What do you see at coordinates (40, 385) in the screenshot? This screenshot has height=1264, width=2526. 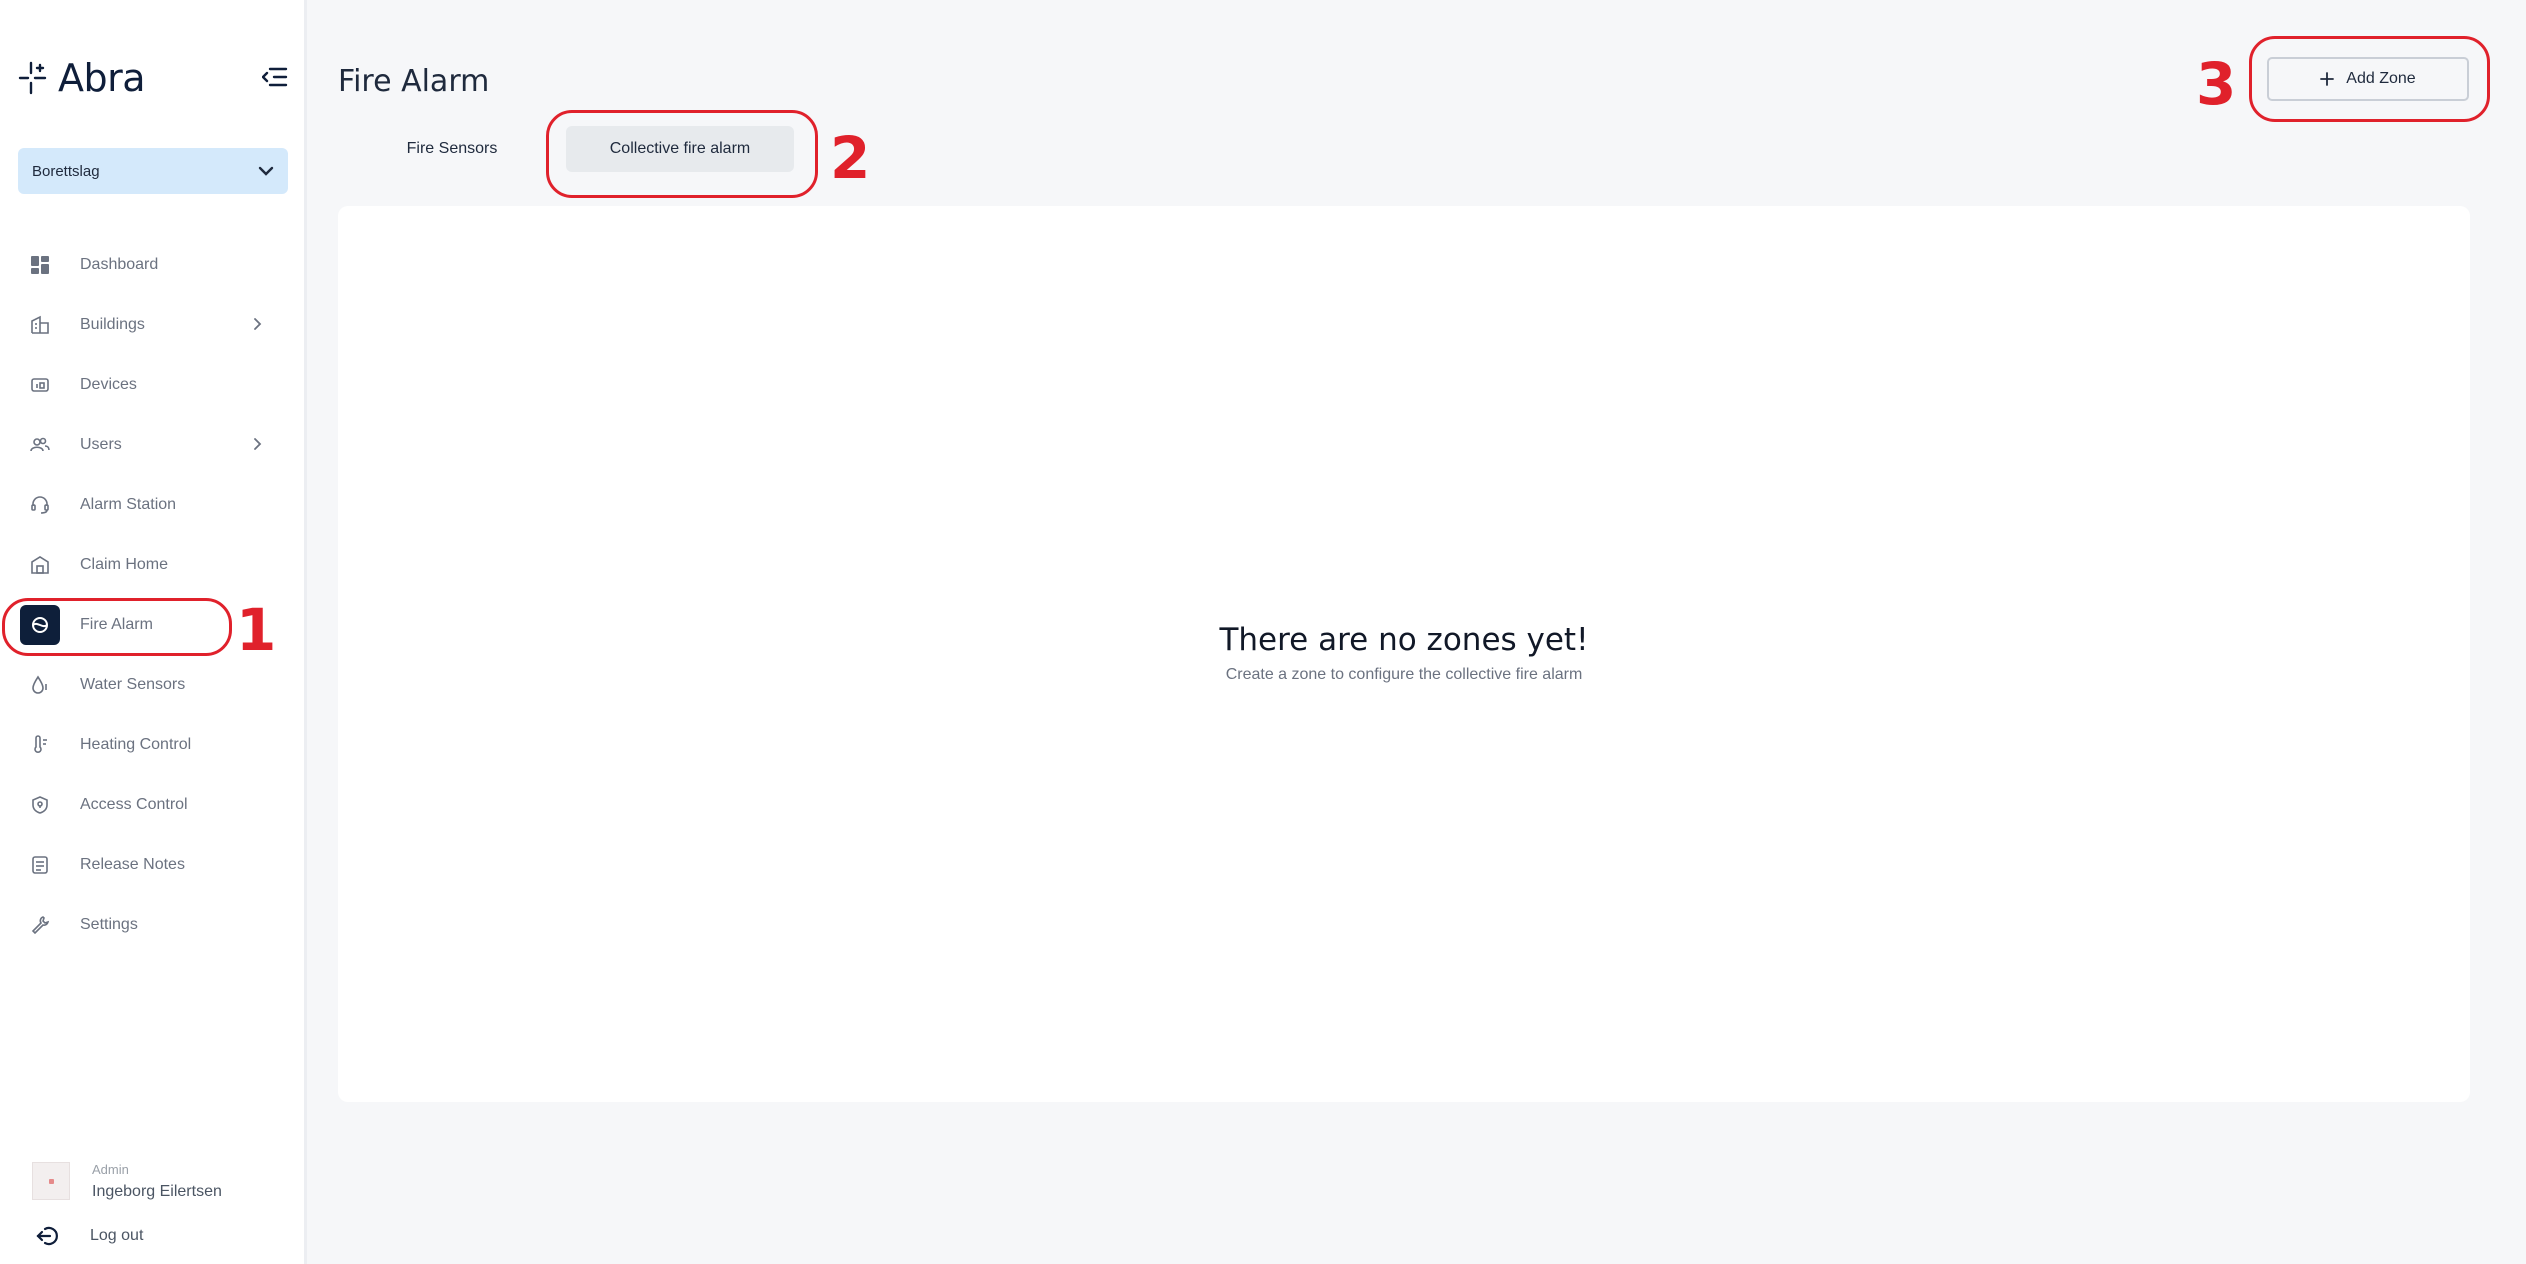 I see `devices-icon` at bounding box center [40, 385].